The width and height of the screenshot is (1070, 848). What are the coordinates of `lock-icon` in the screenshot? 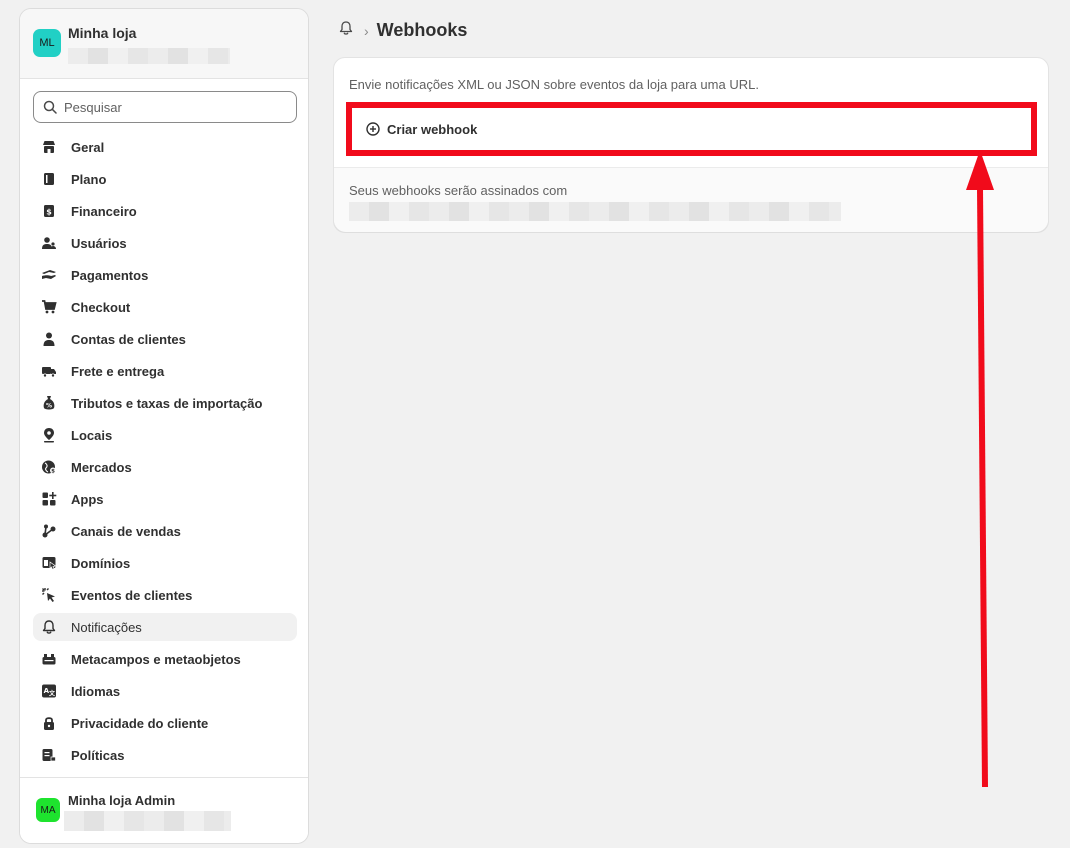 It's located at (49, 723).